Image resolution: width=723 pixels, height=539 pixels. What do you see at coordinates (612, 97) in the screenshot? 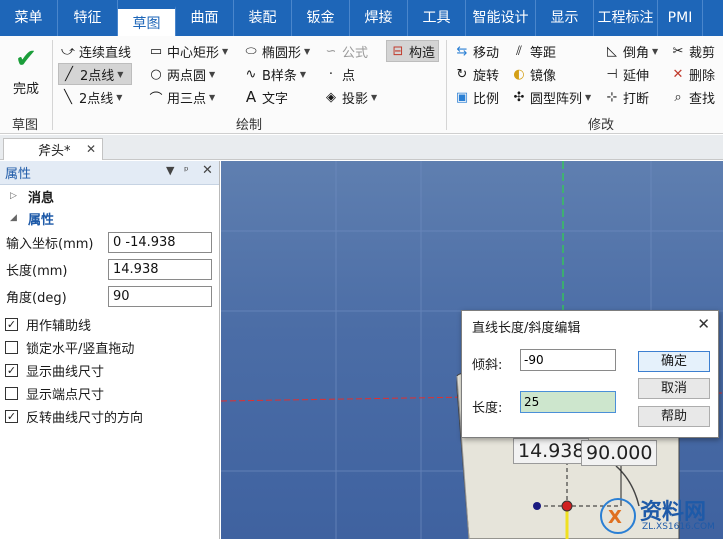
I see `break-icon: ⊹` at bounding box center [612, 97].